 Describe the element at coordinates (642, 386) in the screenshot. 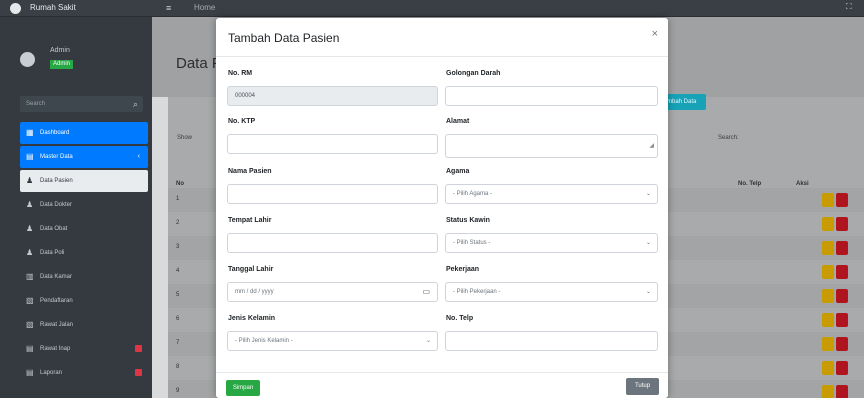

I see `close-button: Tutup` at that location.